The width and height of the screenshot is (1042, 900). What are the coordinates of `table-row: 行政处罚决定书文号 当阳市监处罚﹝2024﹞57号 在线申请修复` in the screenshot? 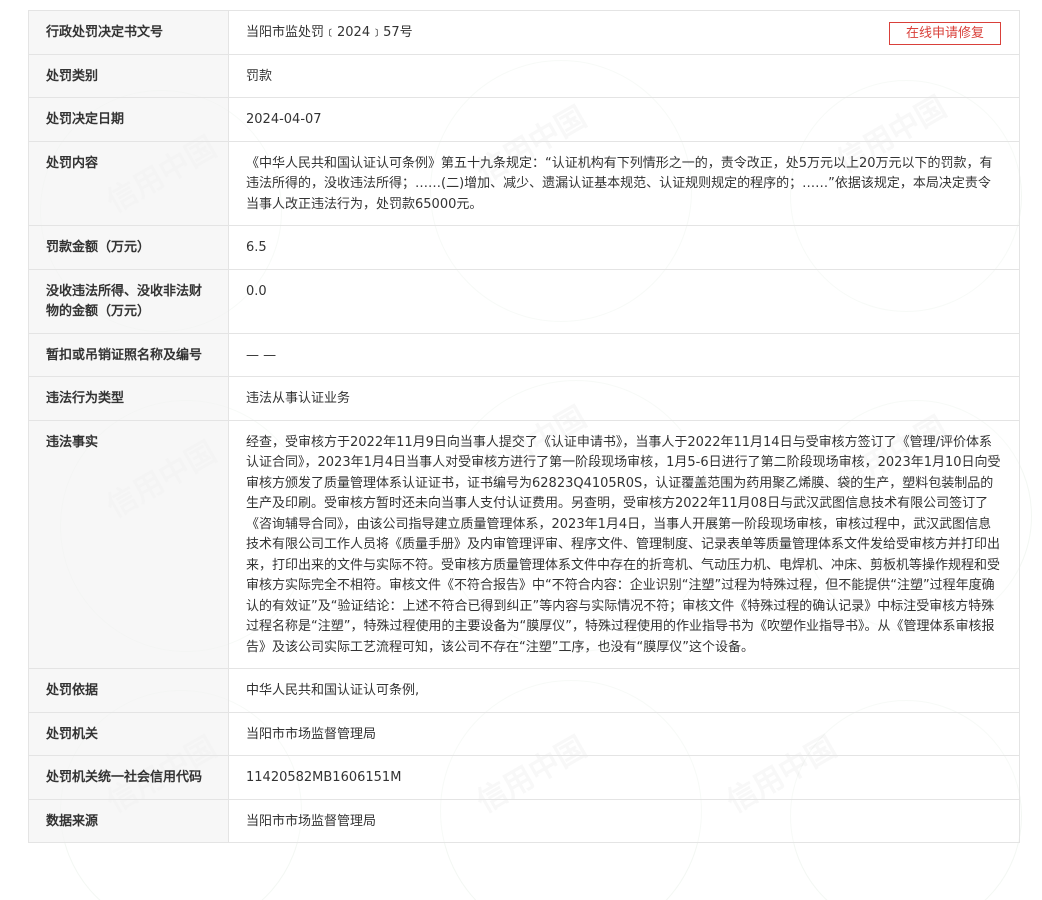 It's located at (524, 32).